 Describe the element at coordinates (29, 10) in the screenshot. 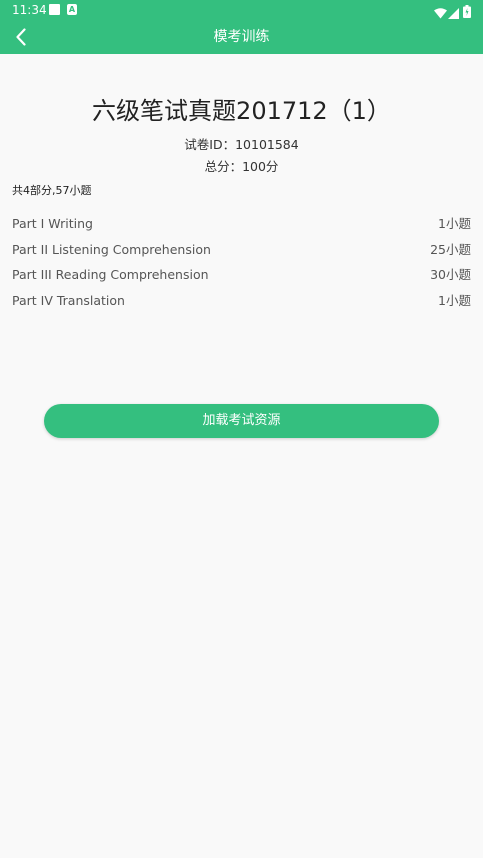

I see `status-time: 11:34` at that location.